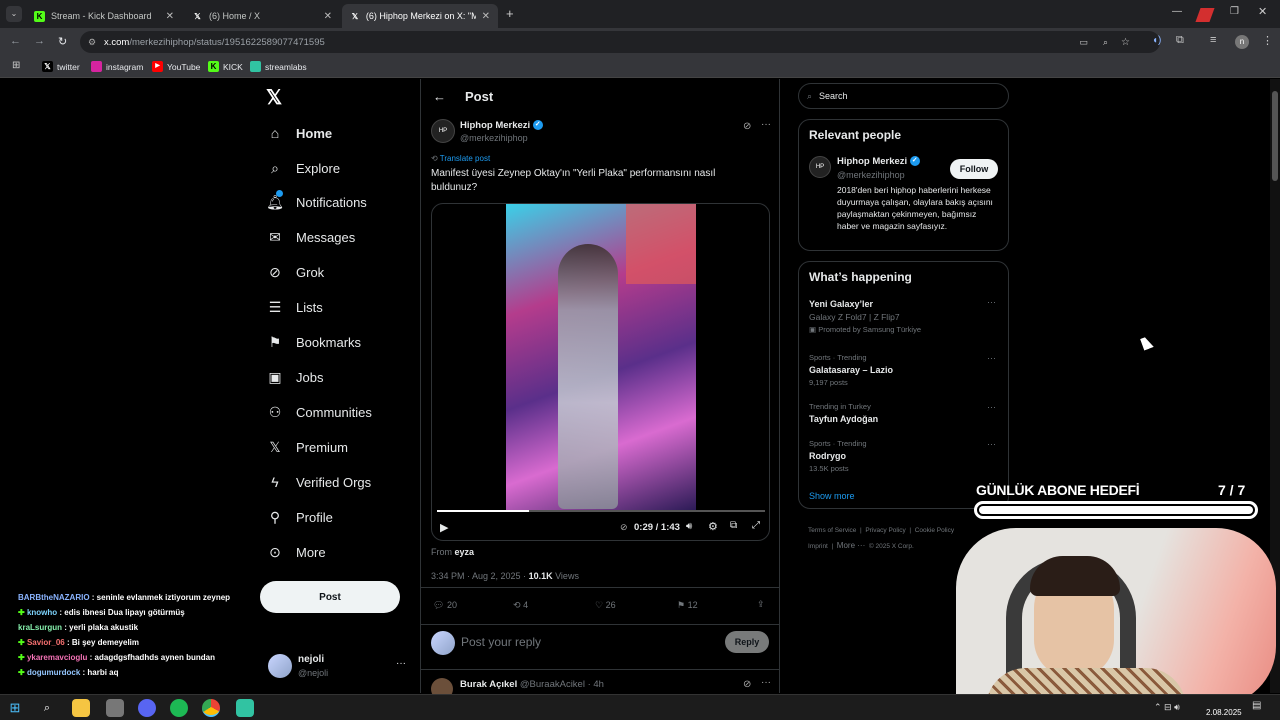  What do you see at coordinates (316, 202) in the screenshot?
I see `nav-notifications: 🔔︎ Notifications` at bounding box center [316, 202].